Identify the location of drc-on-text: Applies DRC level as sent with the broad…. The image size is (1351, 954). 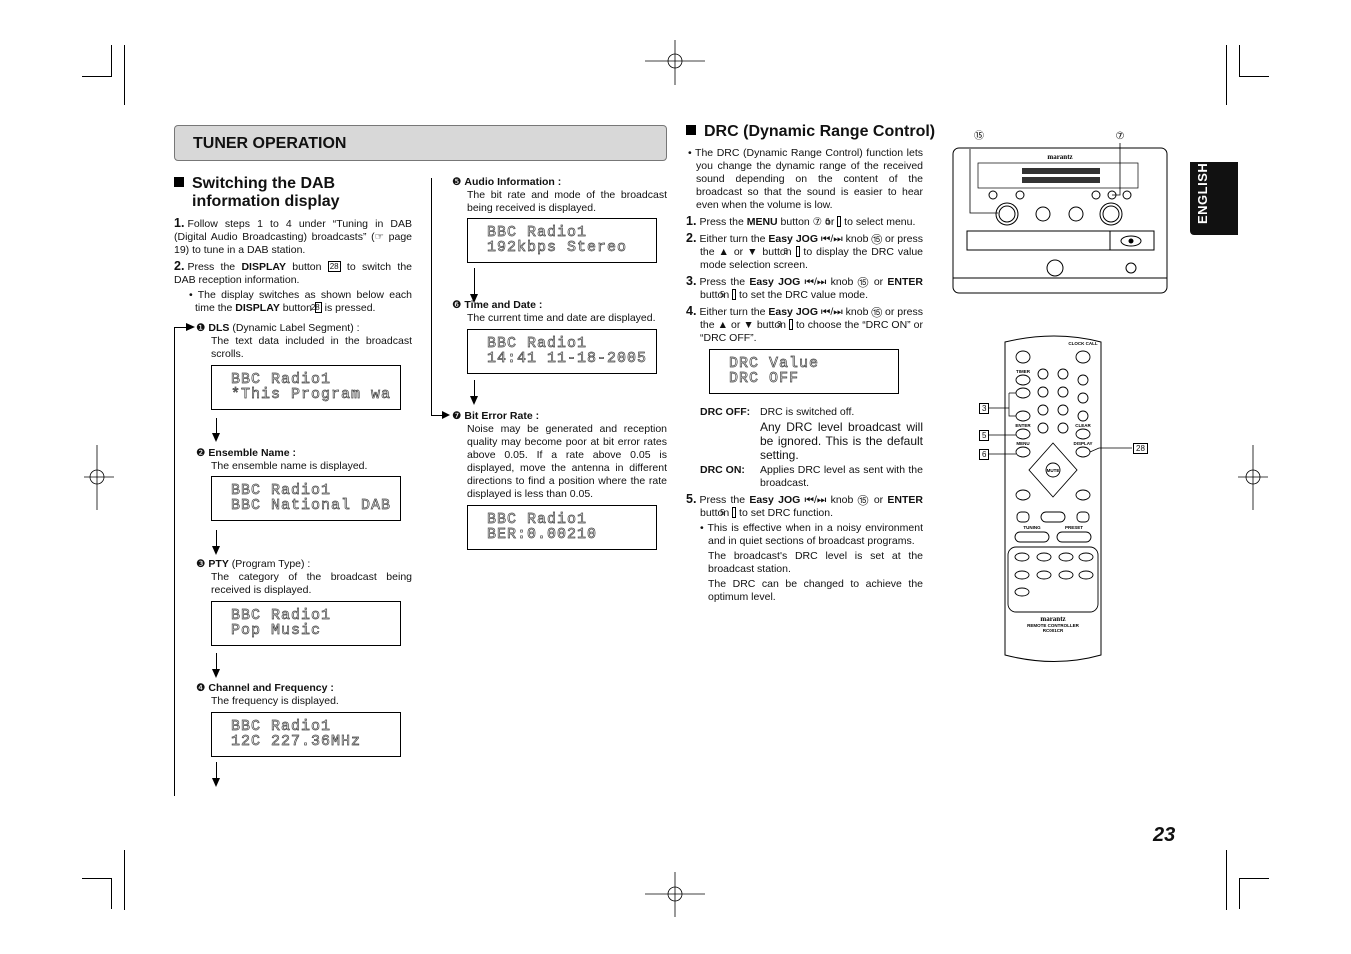
(841, 476).